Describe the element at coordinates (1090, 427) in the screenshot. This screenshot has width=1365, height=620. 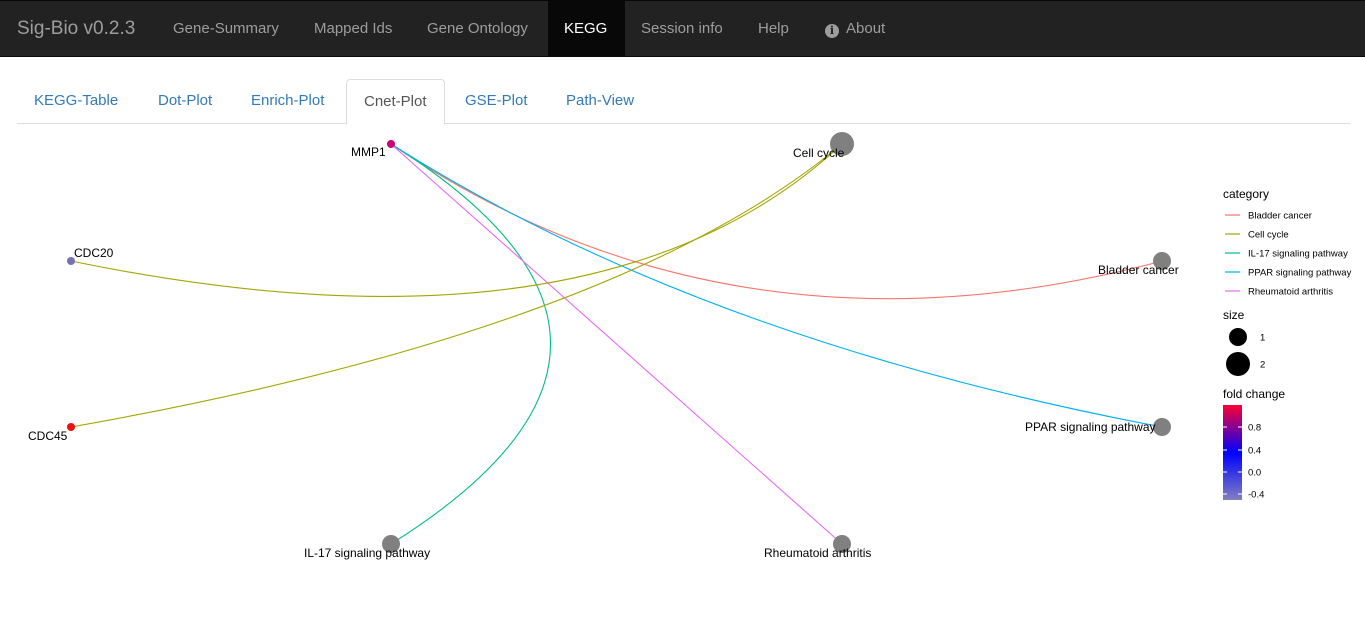
I see `label-ppar-signaling-pathway: PPAR signaling pathway` at that location.